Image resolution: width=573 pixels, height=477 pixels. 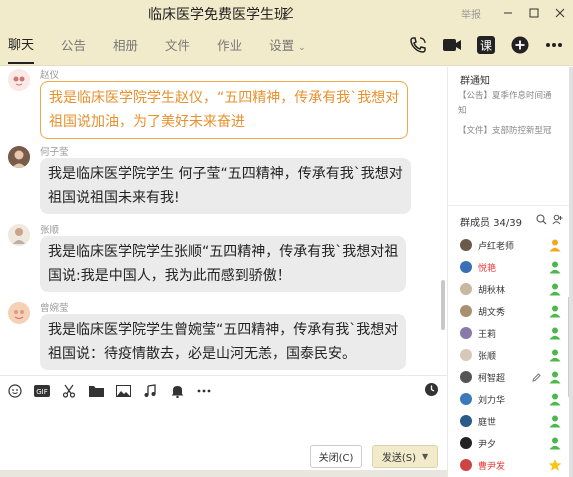 I want to click on report-link: 举报, so click(x=471, y=13).